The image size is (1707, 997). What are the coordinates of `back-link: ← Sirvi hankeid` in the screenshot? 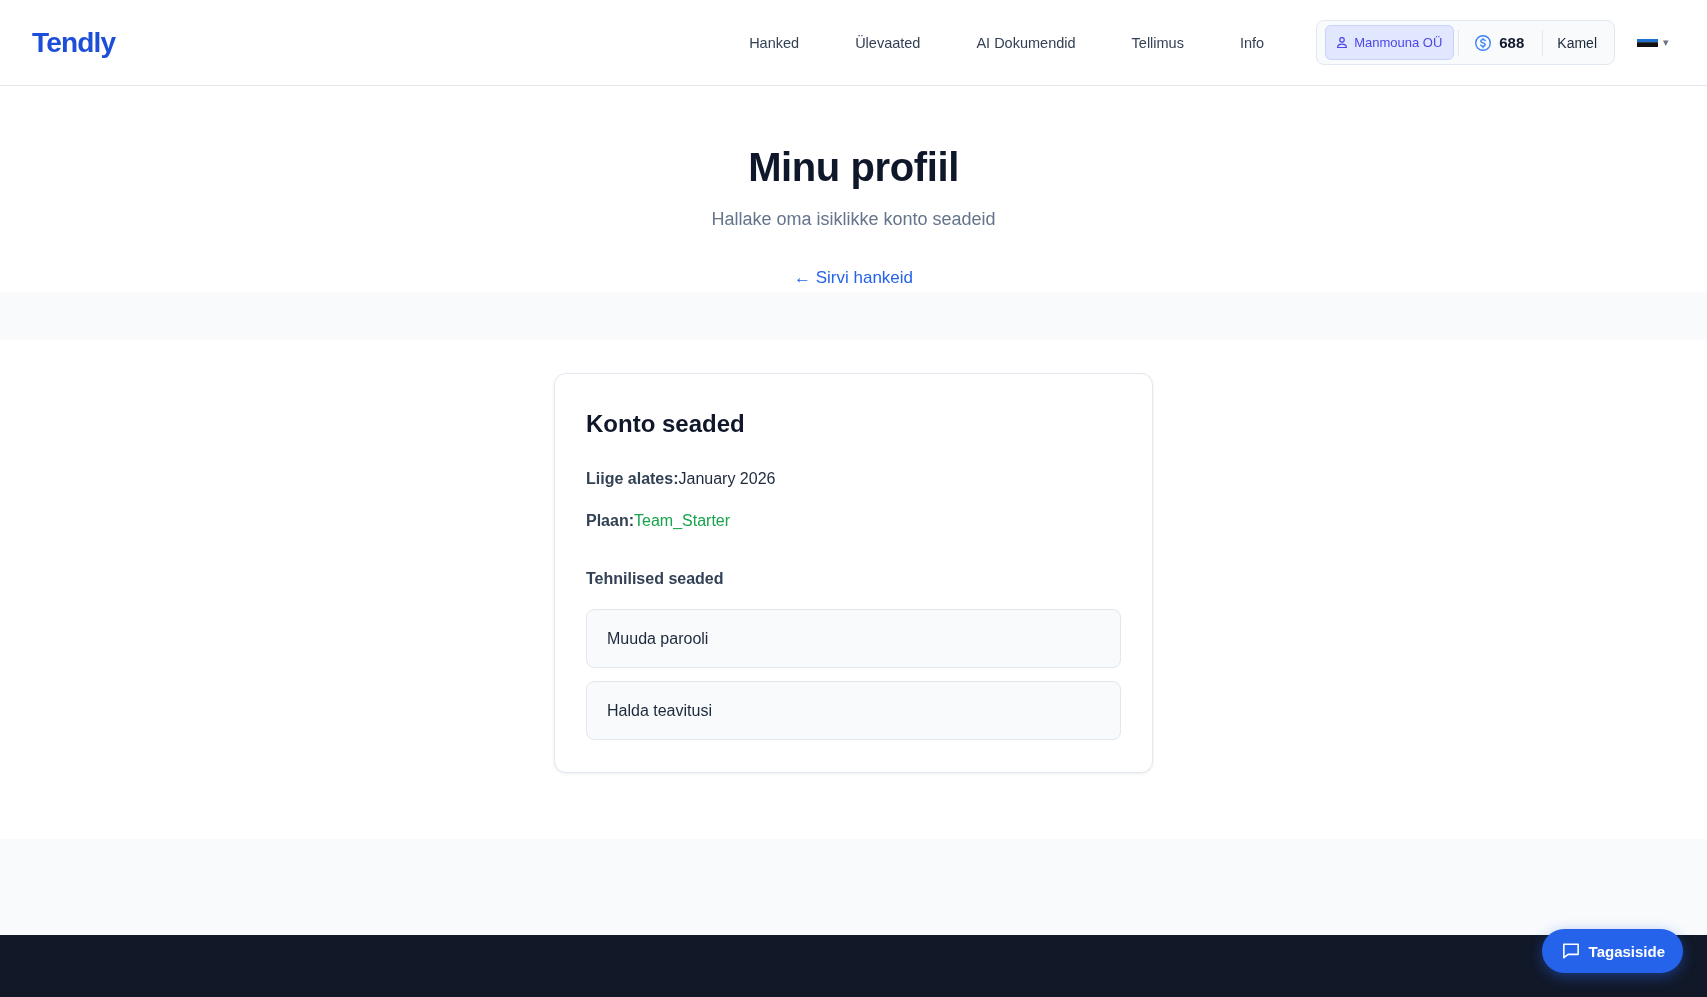 It's located at (853, 277).